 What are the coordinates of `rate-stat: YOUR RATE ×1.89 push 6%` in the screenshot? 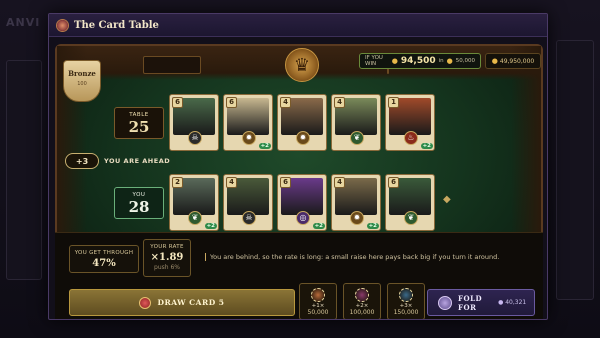 It's located at (167, 258).